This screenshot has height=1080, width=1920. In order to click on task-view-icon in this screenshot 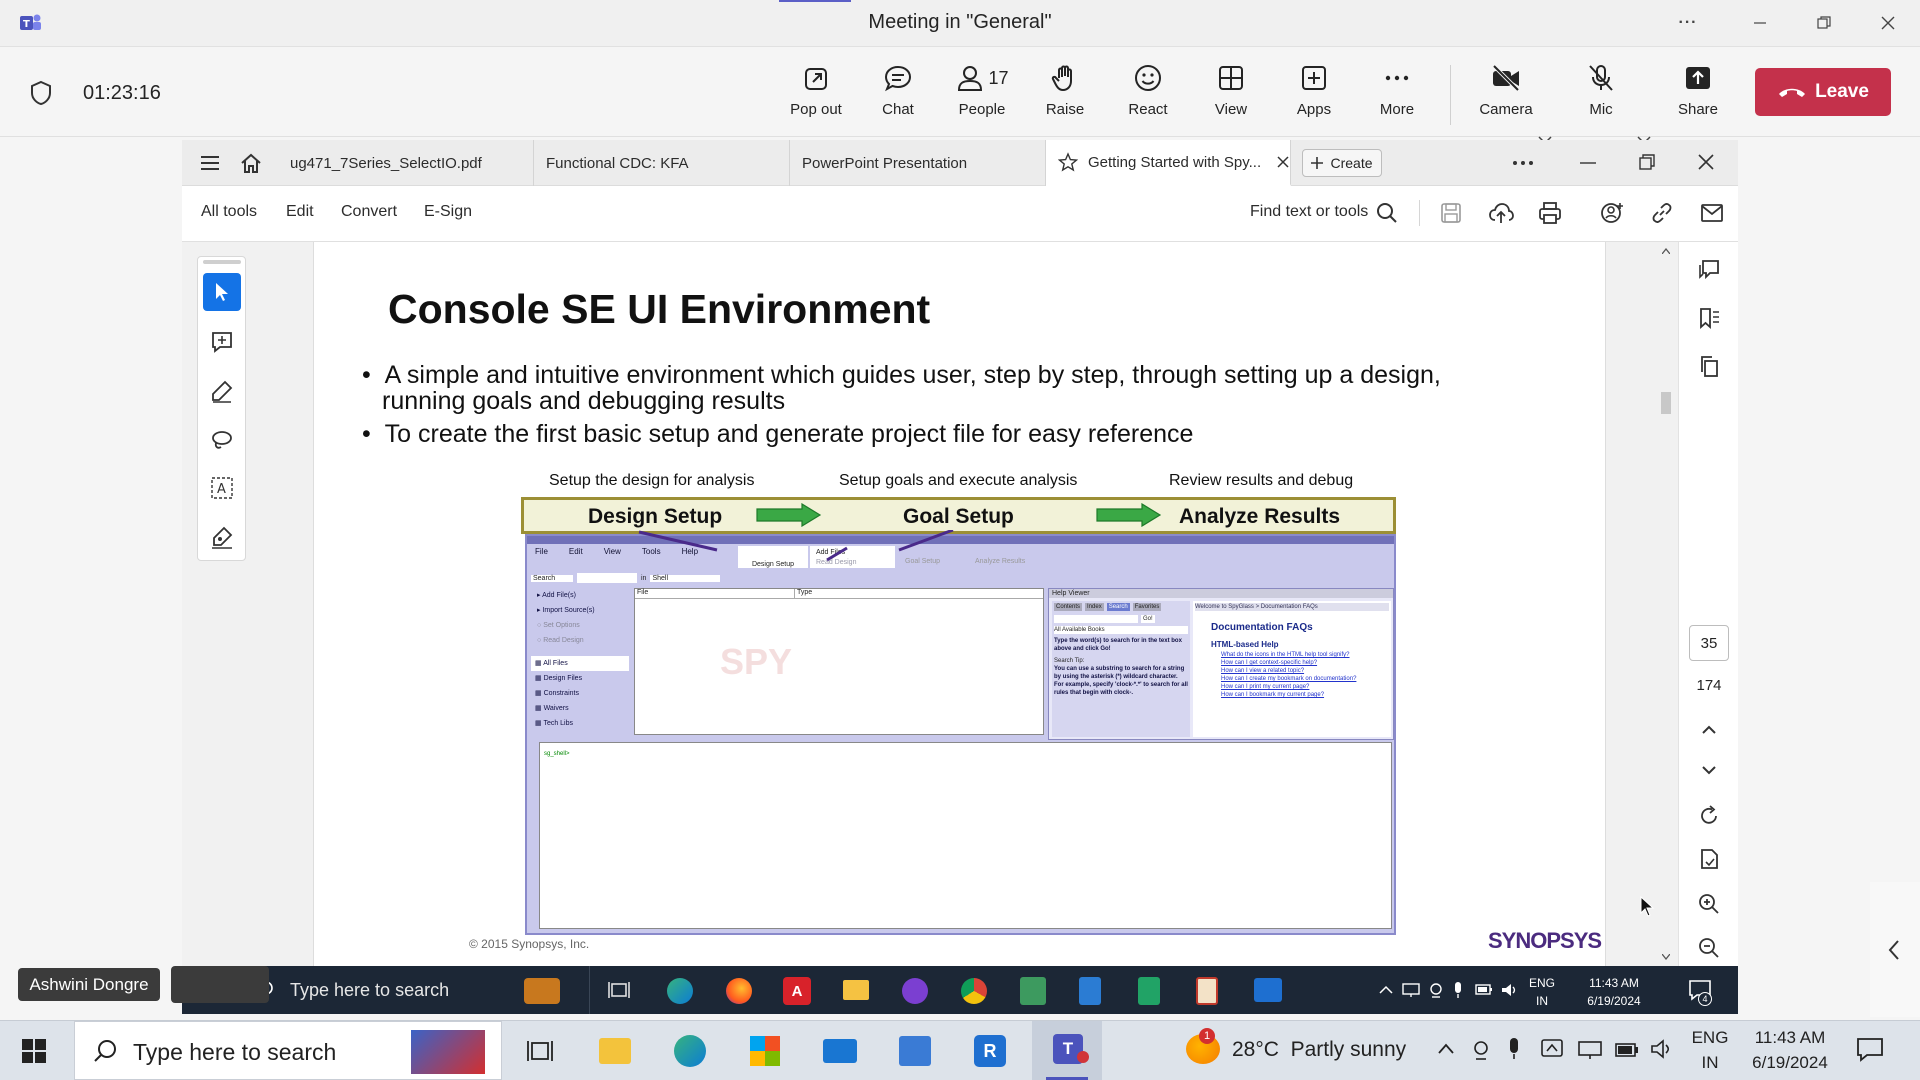, I will do `click(619, 990)`.